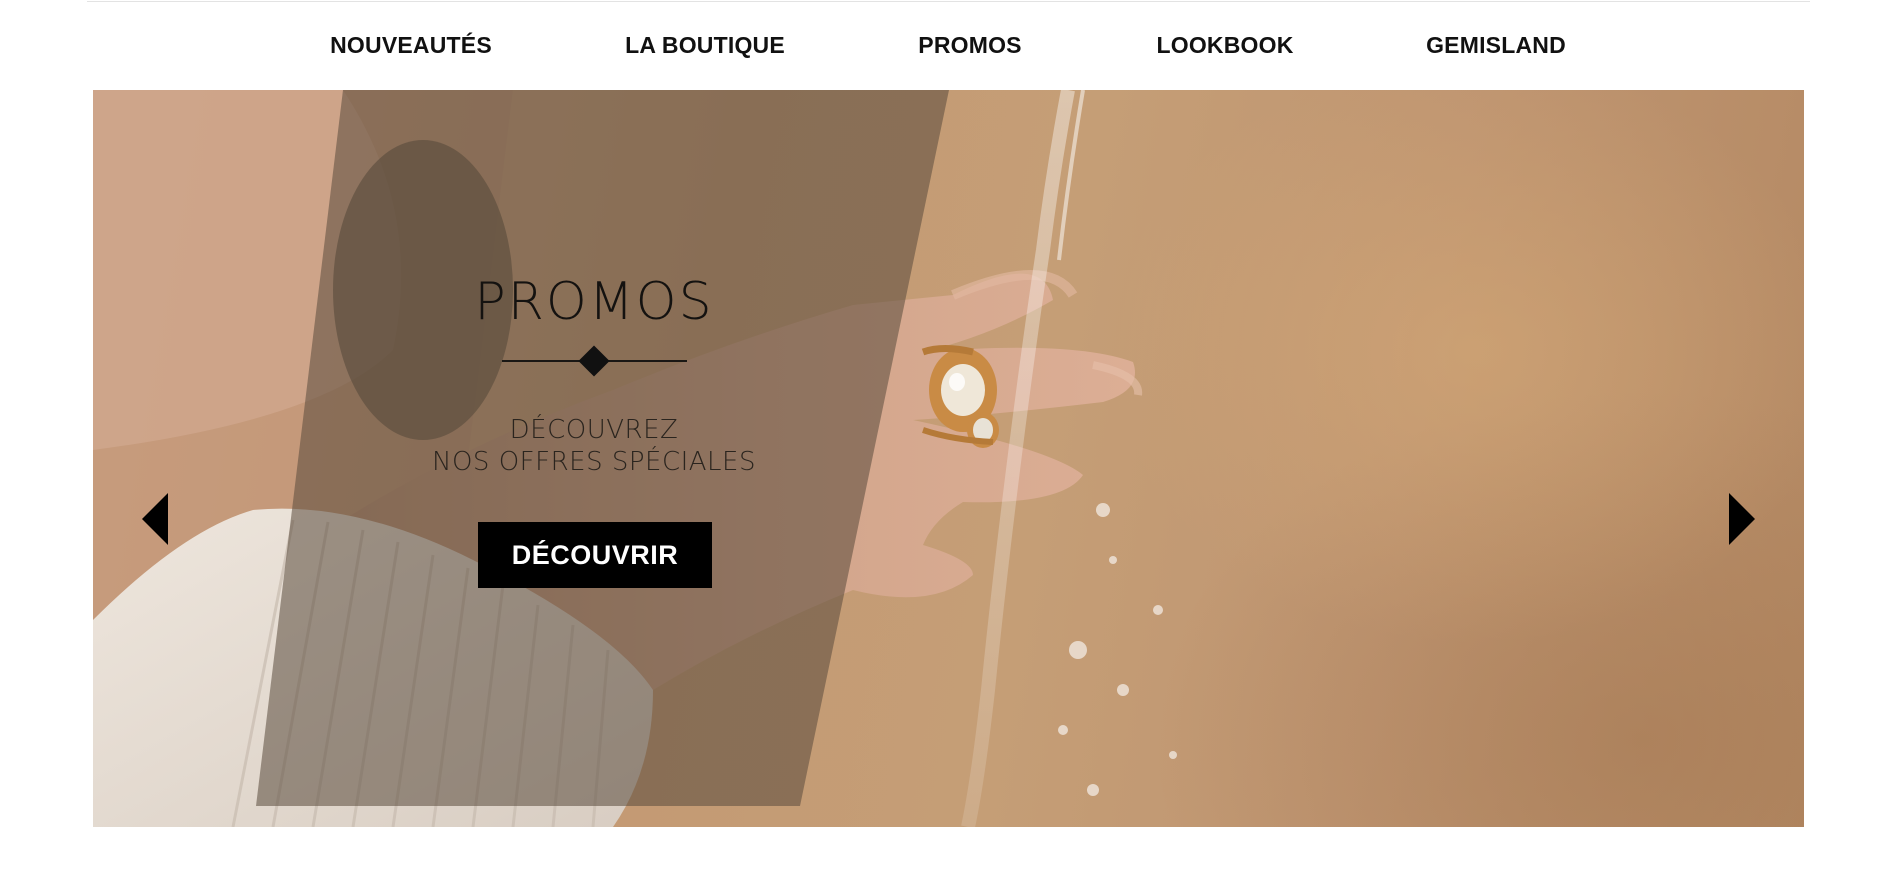 This screenshot has width=1884, height=884. I want to click on nav-item-nouveautes: NOUVEAUTÉS, so click(411, 45).